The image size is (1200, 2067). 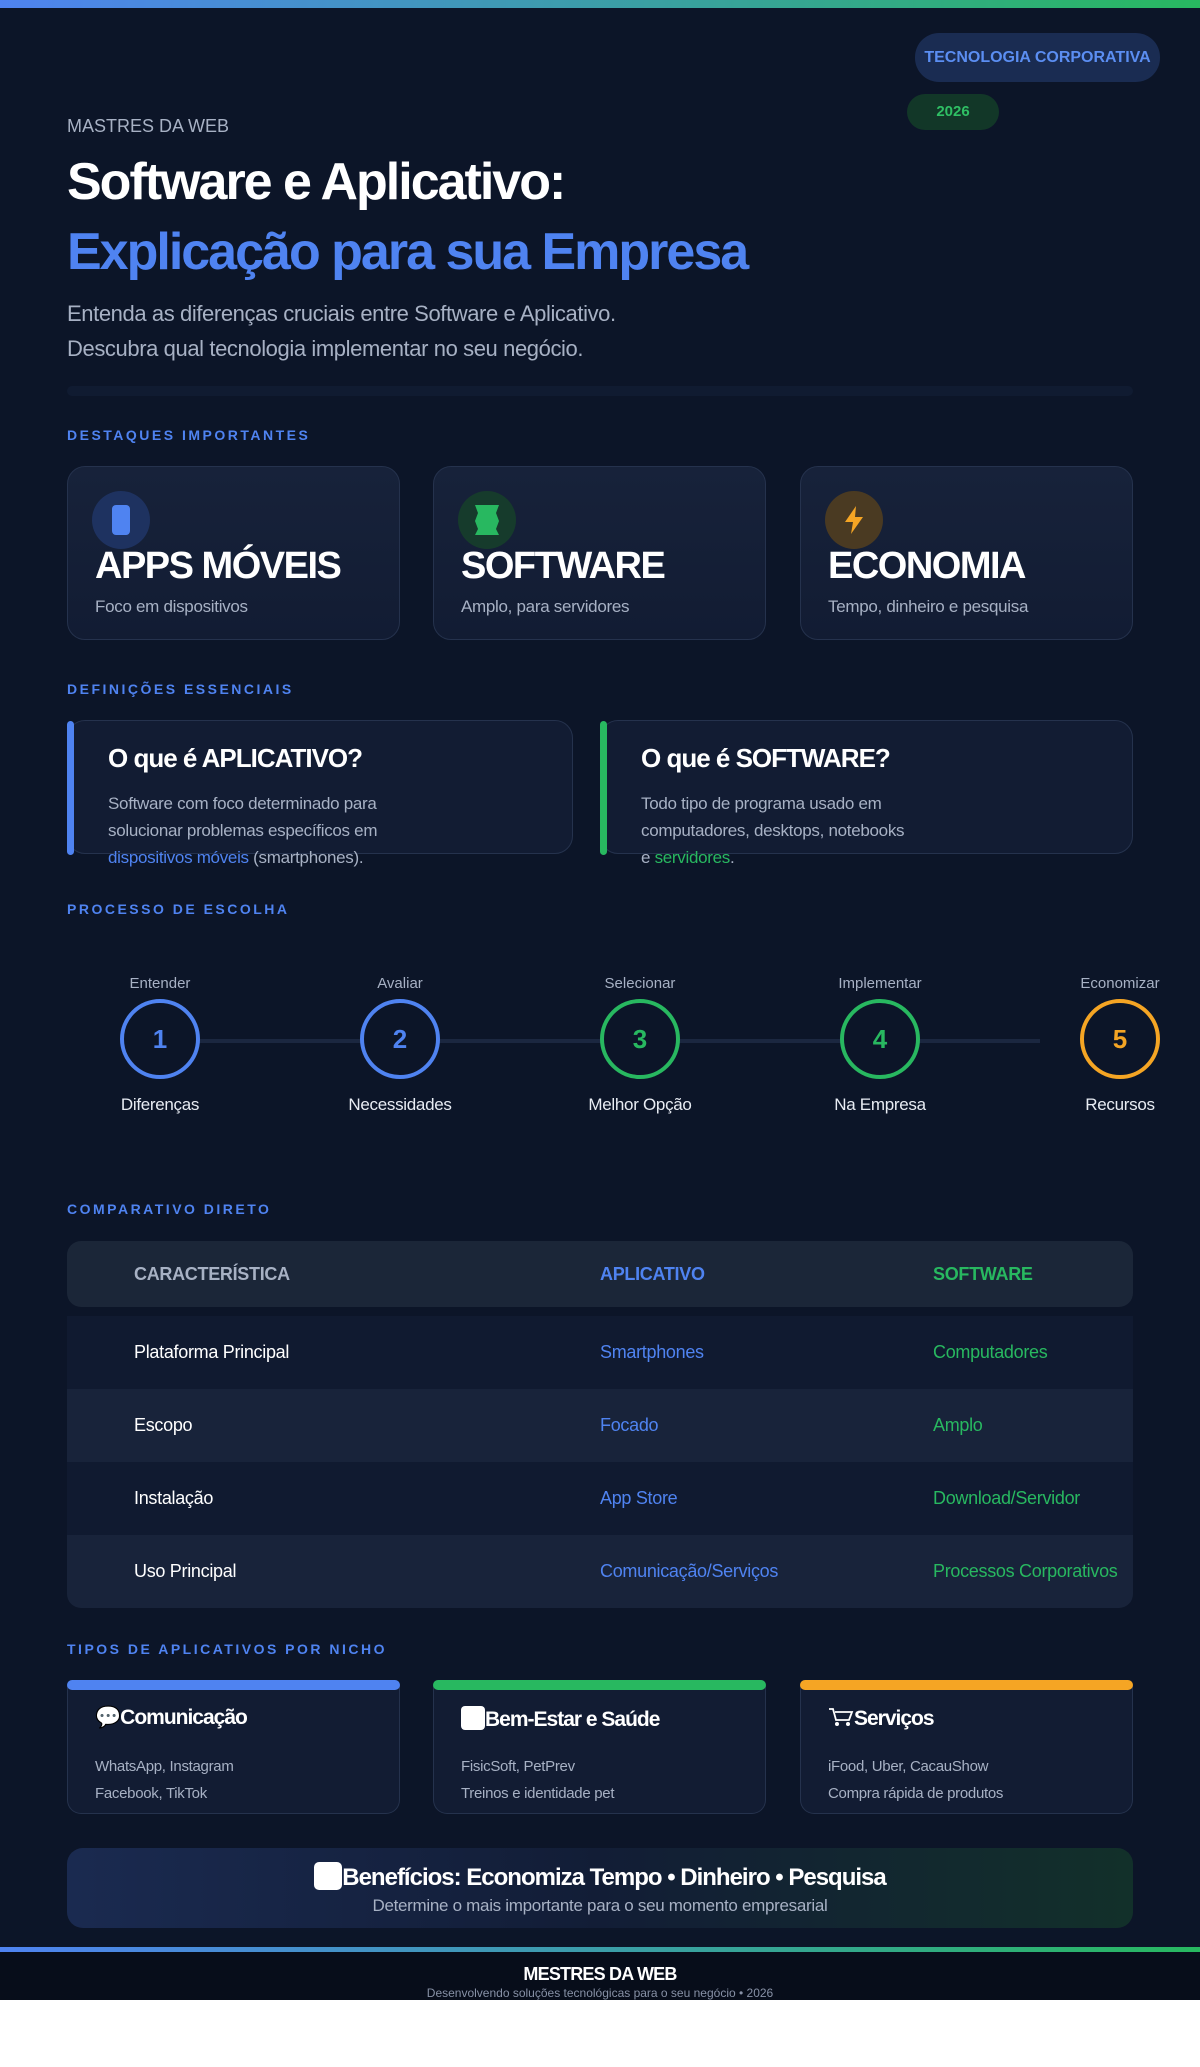 I want to click on section-label-definitions: DEFINIÇÕES ESSENCIAIS, so click(x=180, y=689).